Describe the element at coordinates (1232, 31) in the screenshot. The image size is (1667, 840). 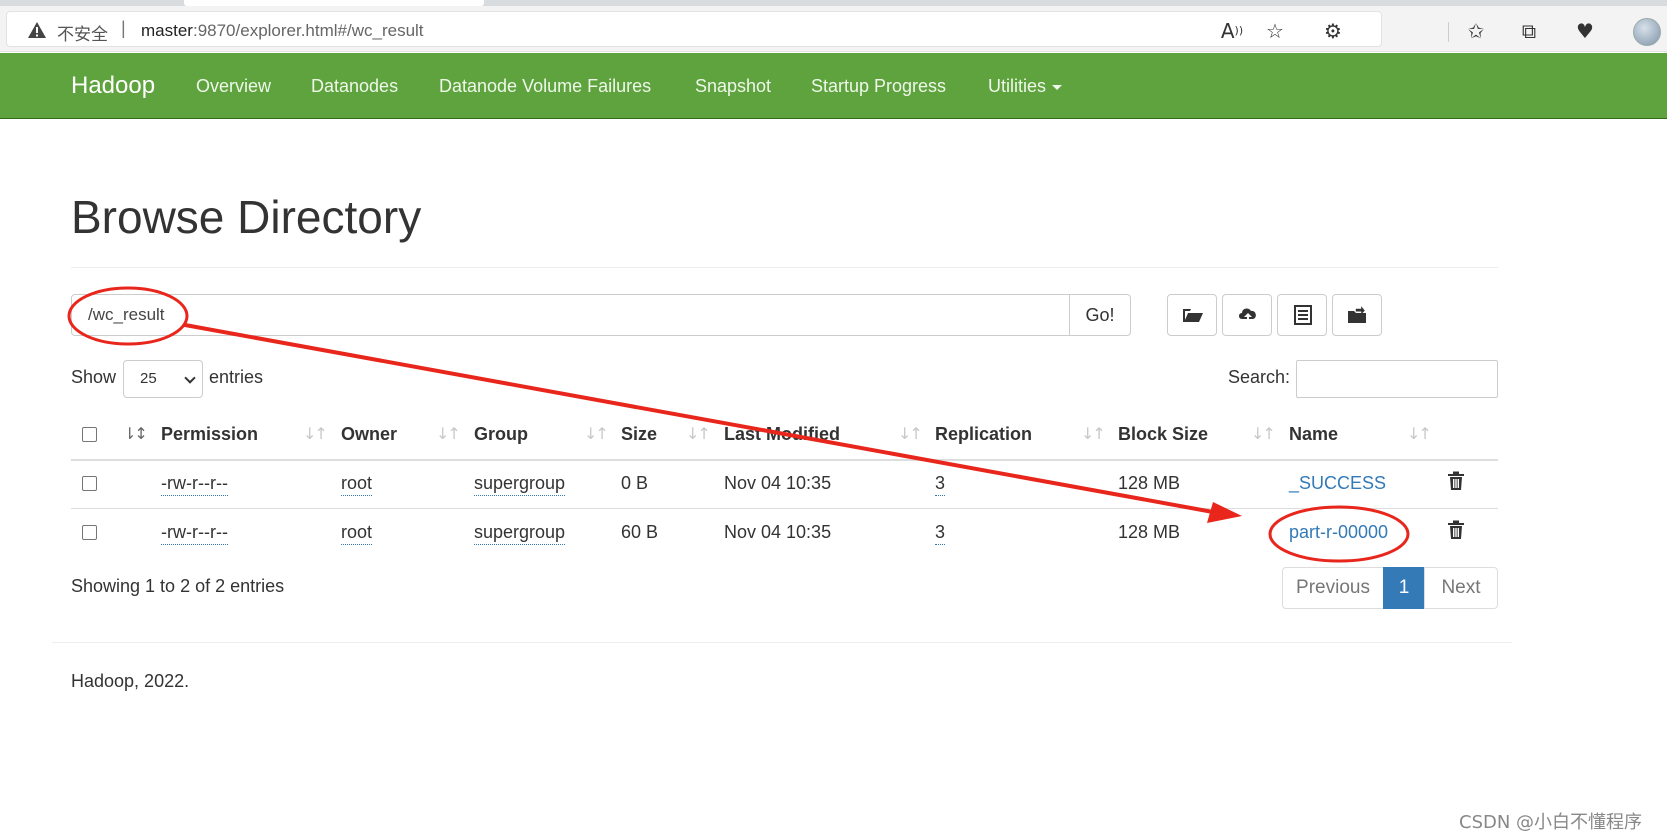
I see `read-aloud-icon: A))` at that location.